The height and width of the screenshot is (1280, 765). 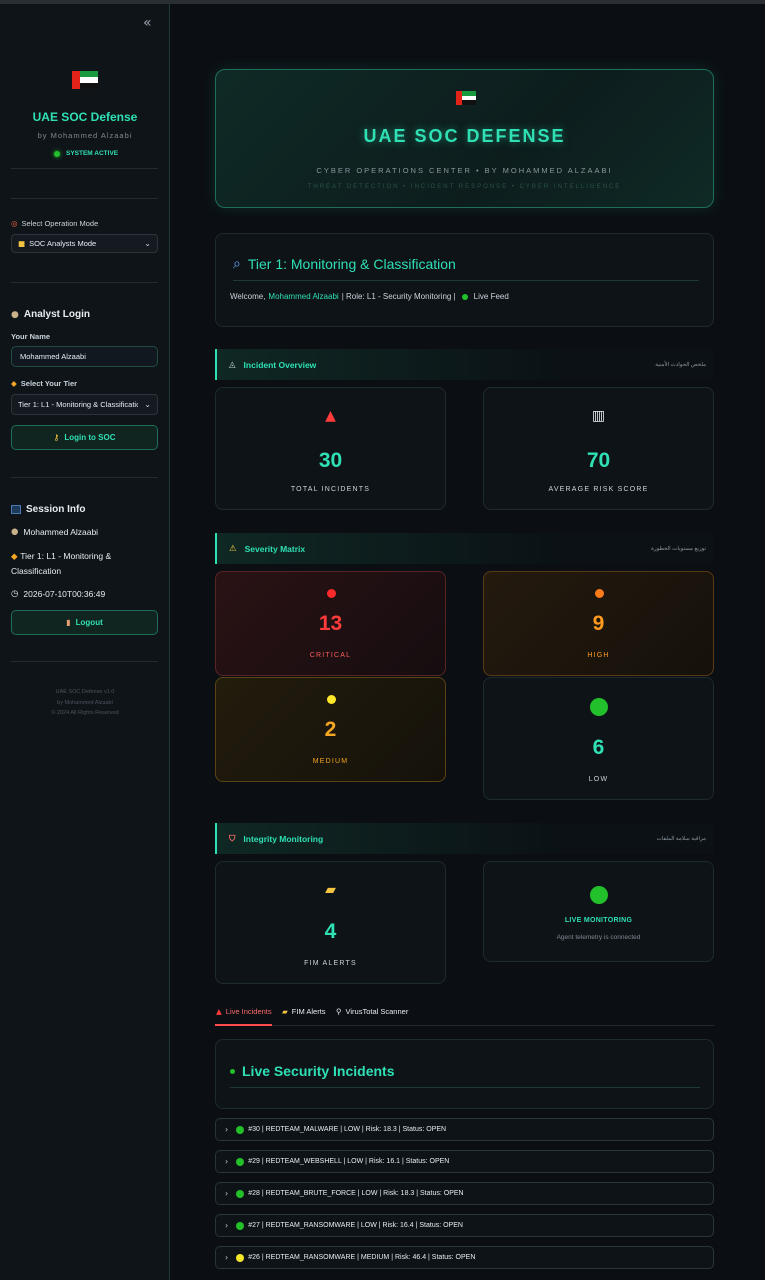 I want to click on critical-dot-icon, so click(x=331, y=593).